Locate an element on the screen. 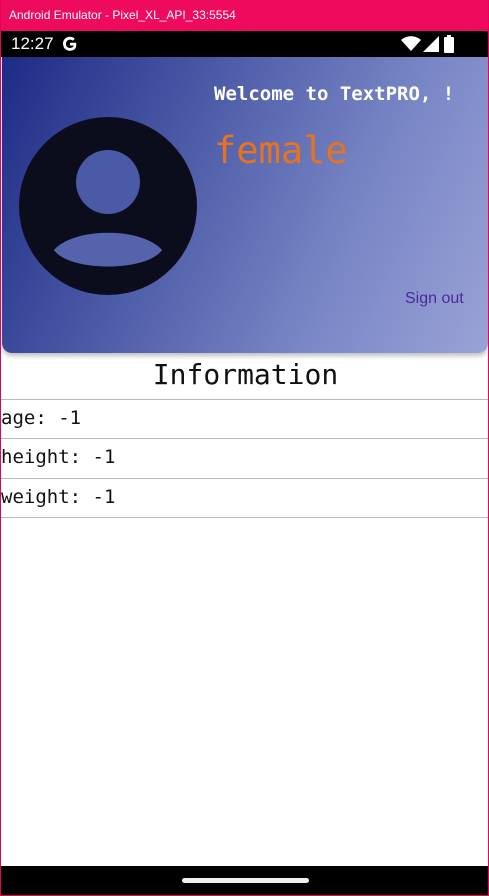 This screenshot has height=896, width=489. signal-icon is located at coordinates (431, 44).